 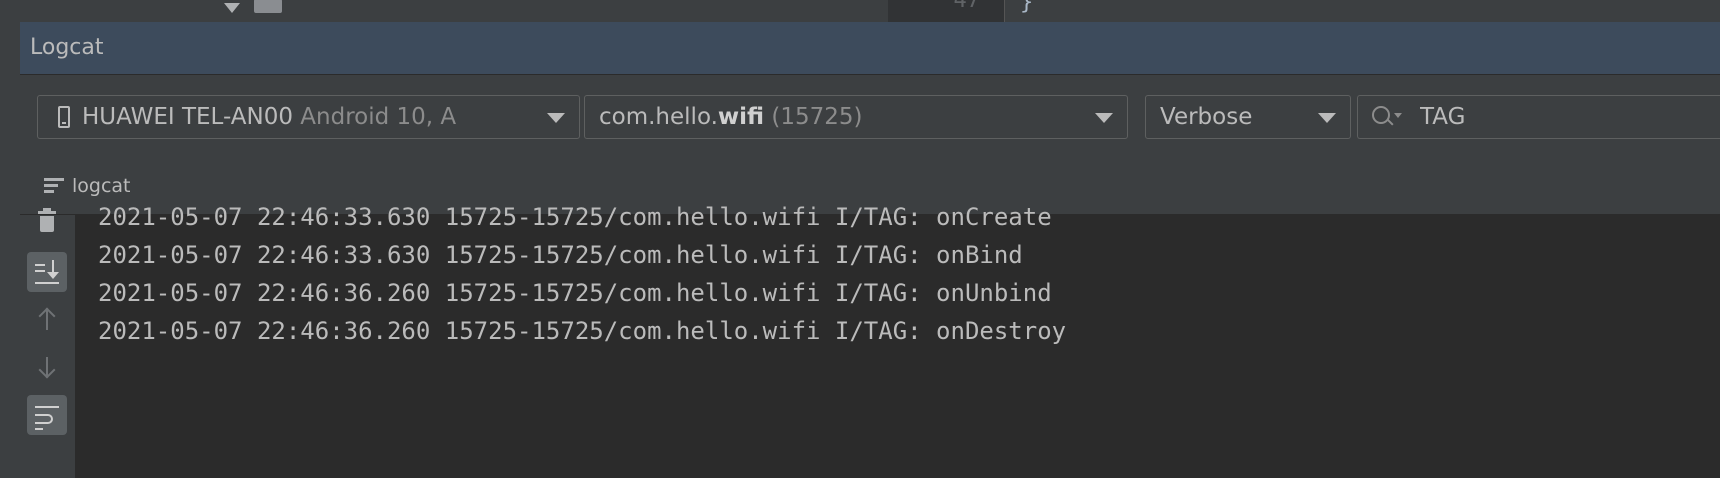 What do you see at coordinates (1206, 117) in the screenshot?
I see `log-level-label: Verbose` at bounding box center [1206, 117].